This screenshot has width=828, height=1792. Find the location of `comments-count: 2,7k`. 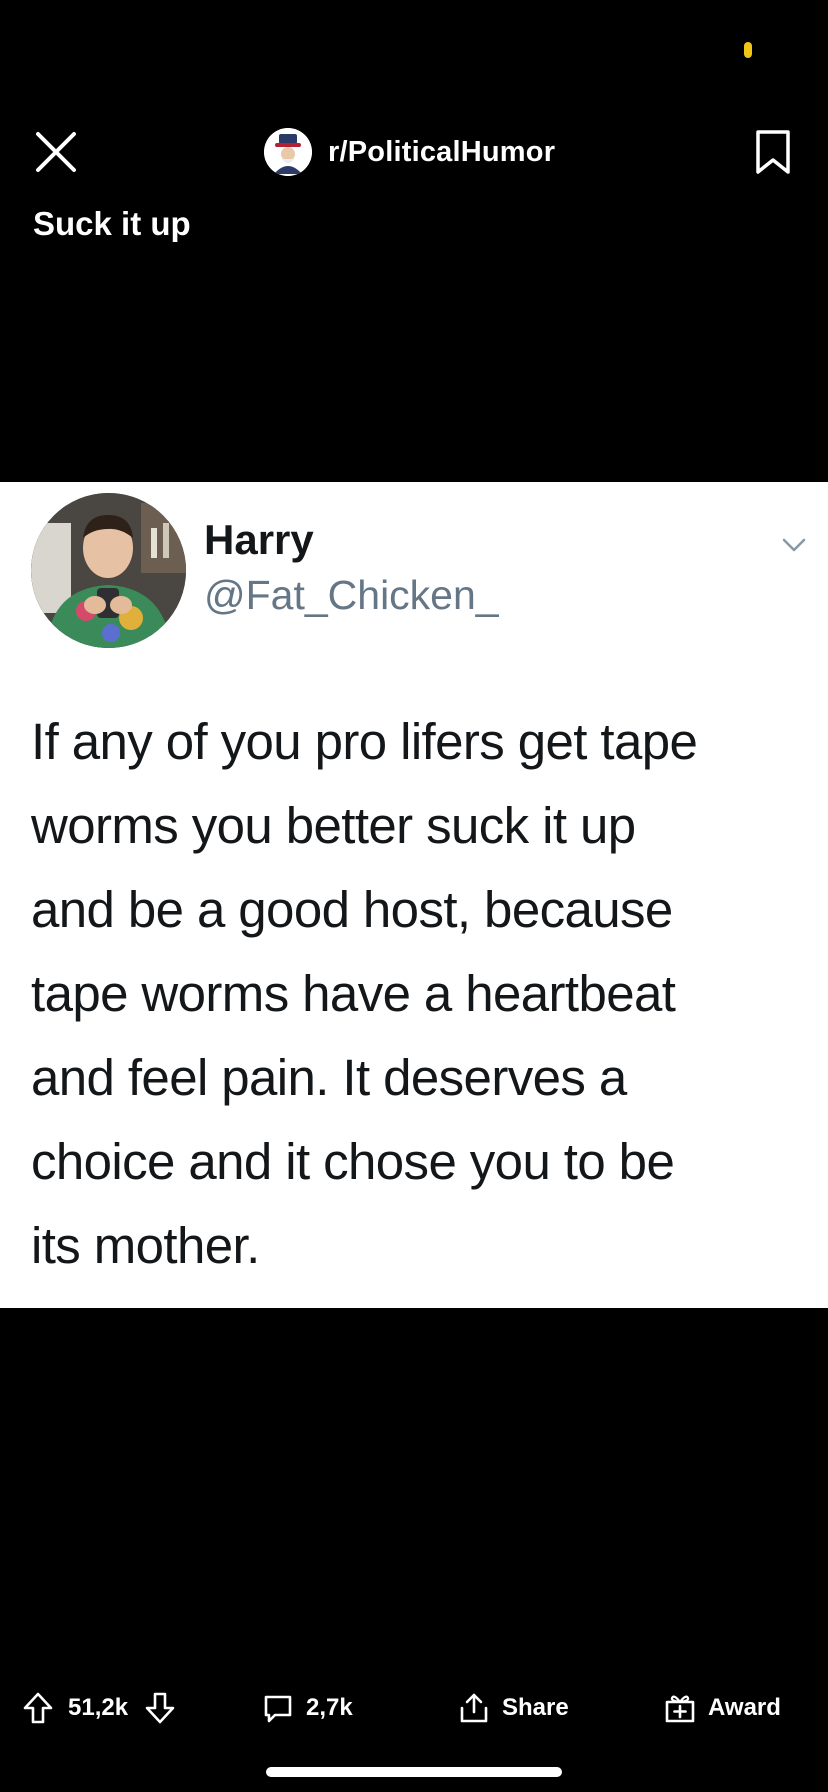

comments-count: 2,7k is located at coordinates (329, 1707).